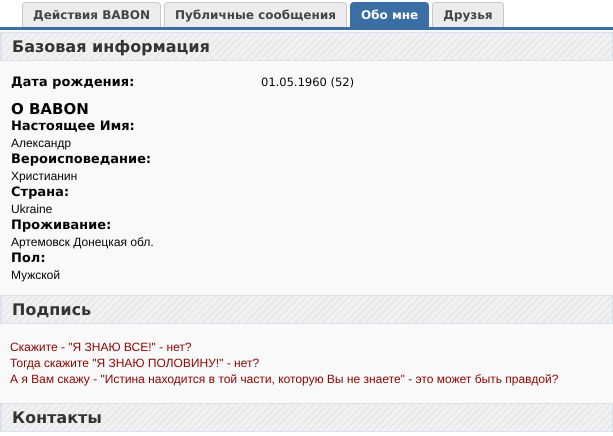  Describe the element at coordinates (285, 379) in the screenshot. I see `signature-line: А я Вам скажу - "Истина находится в той части, которую Вы не знаете" - это может быть правдой?` at that location.